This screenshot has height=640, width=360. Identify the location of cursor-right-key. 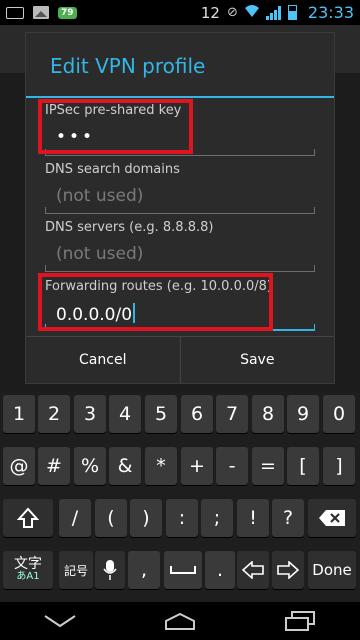
(288, 570).